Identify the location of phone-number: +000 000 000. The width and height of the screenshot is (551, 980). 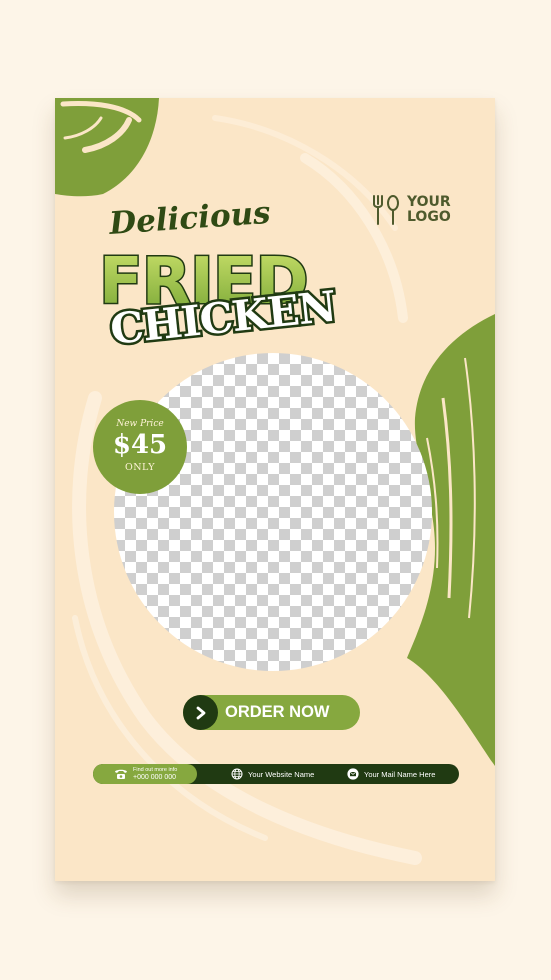
(155, 777).